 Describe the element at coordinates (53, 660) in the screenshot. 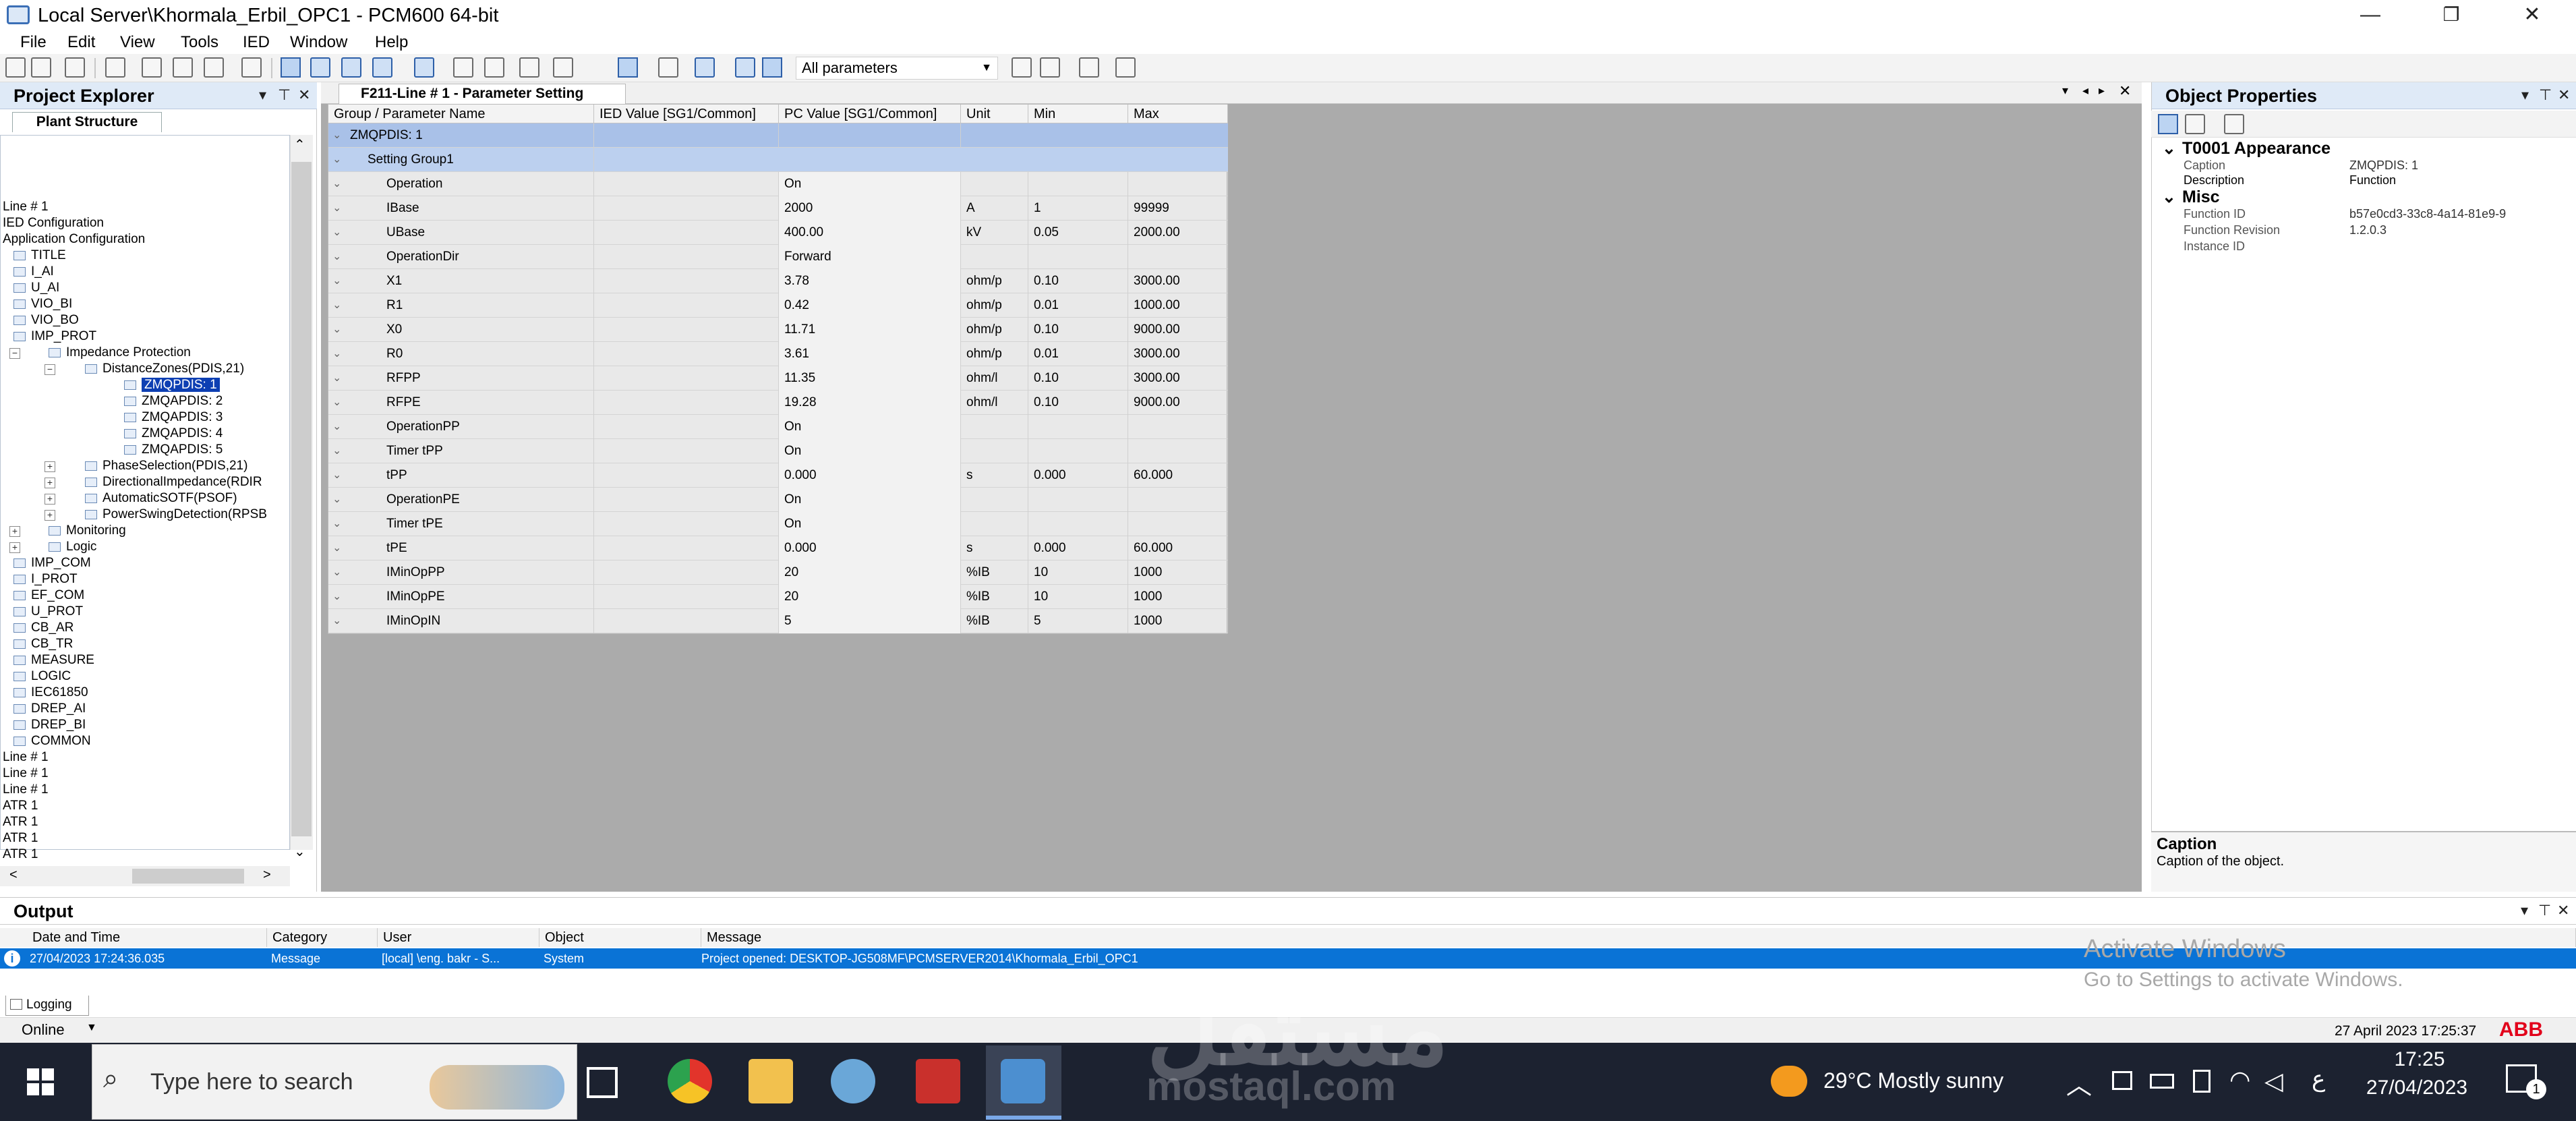

I see `tree-node: MEASURE` at that location.